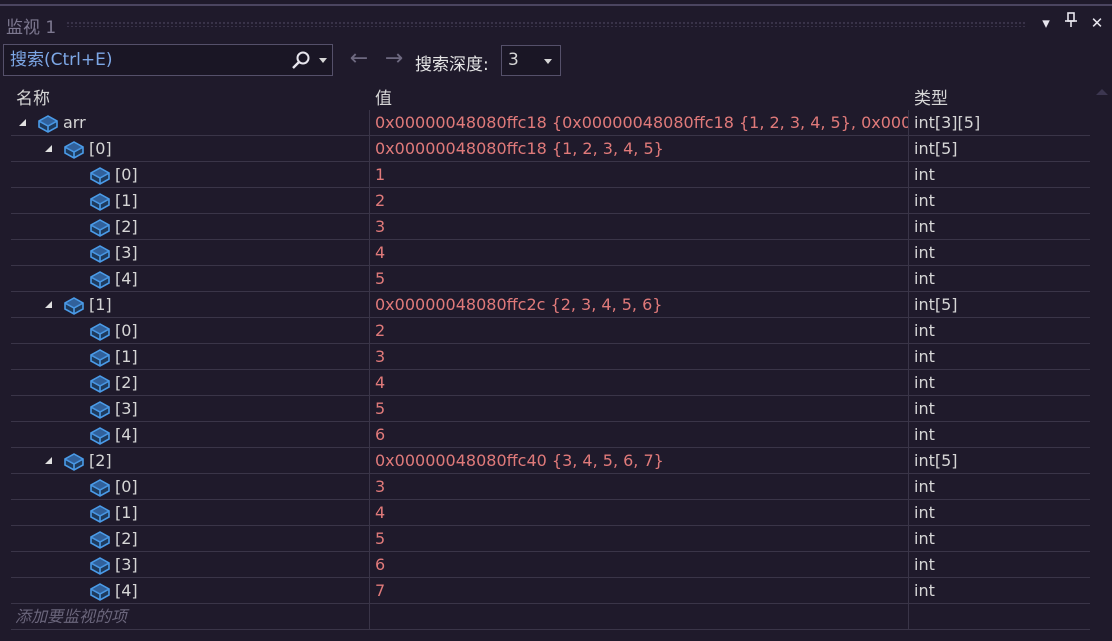  I want to click on add-watch-row: 添加要监视的项, so click(550, 617).